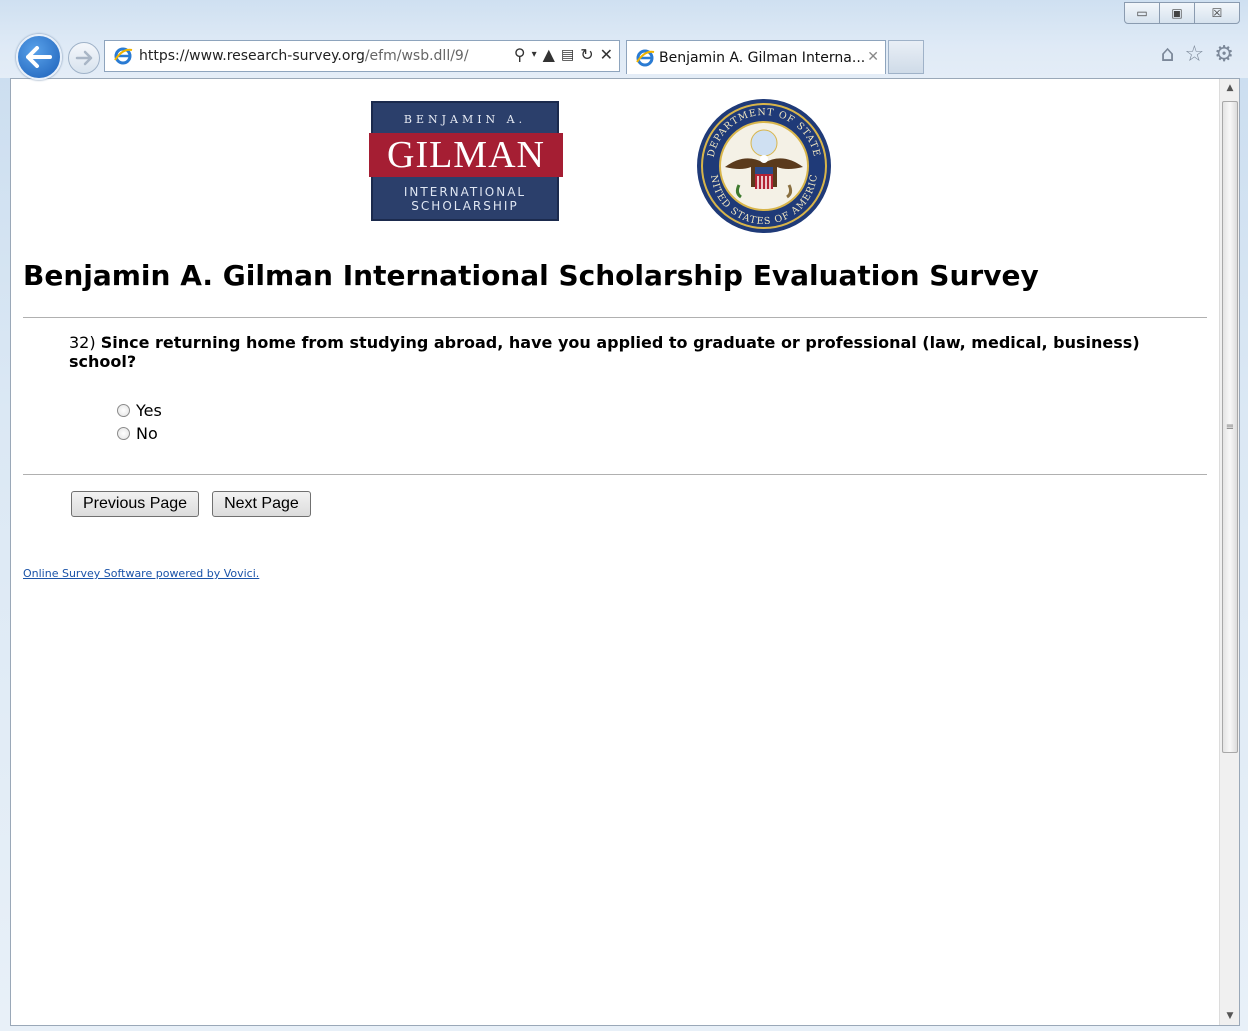  What do you see at coordinates (465, 119) in the screenshot?
I see `gilman-logo-top-text: BENJAMIN A.` at bounding box center [465, 119].